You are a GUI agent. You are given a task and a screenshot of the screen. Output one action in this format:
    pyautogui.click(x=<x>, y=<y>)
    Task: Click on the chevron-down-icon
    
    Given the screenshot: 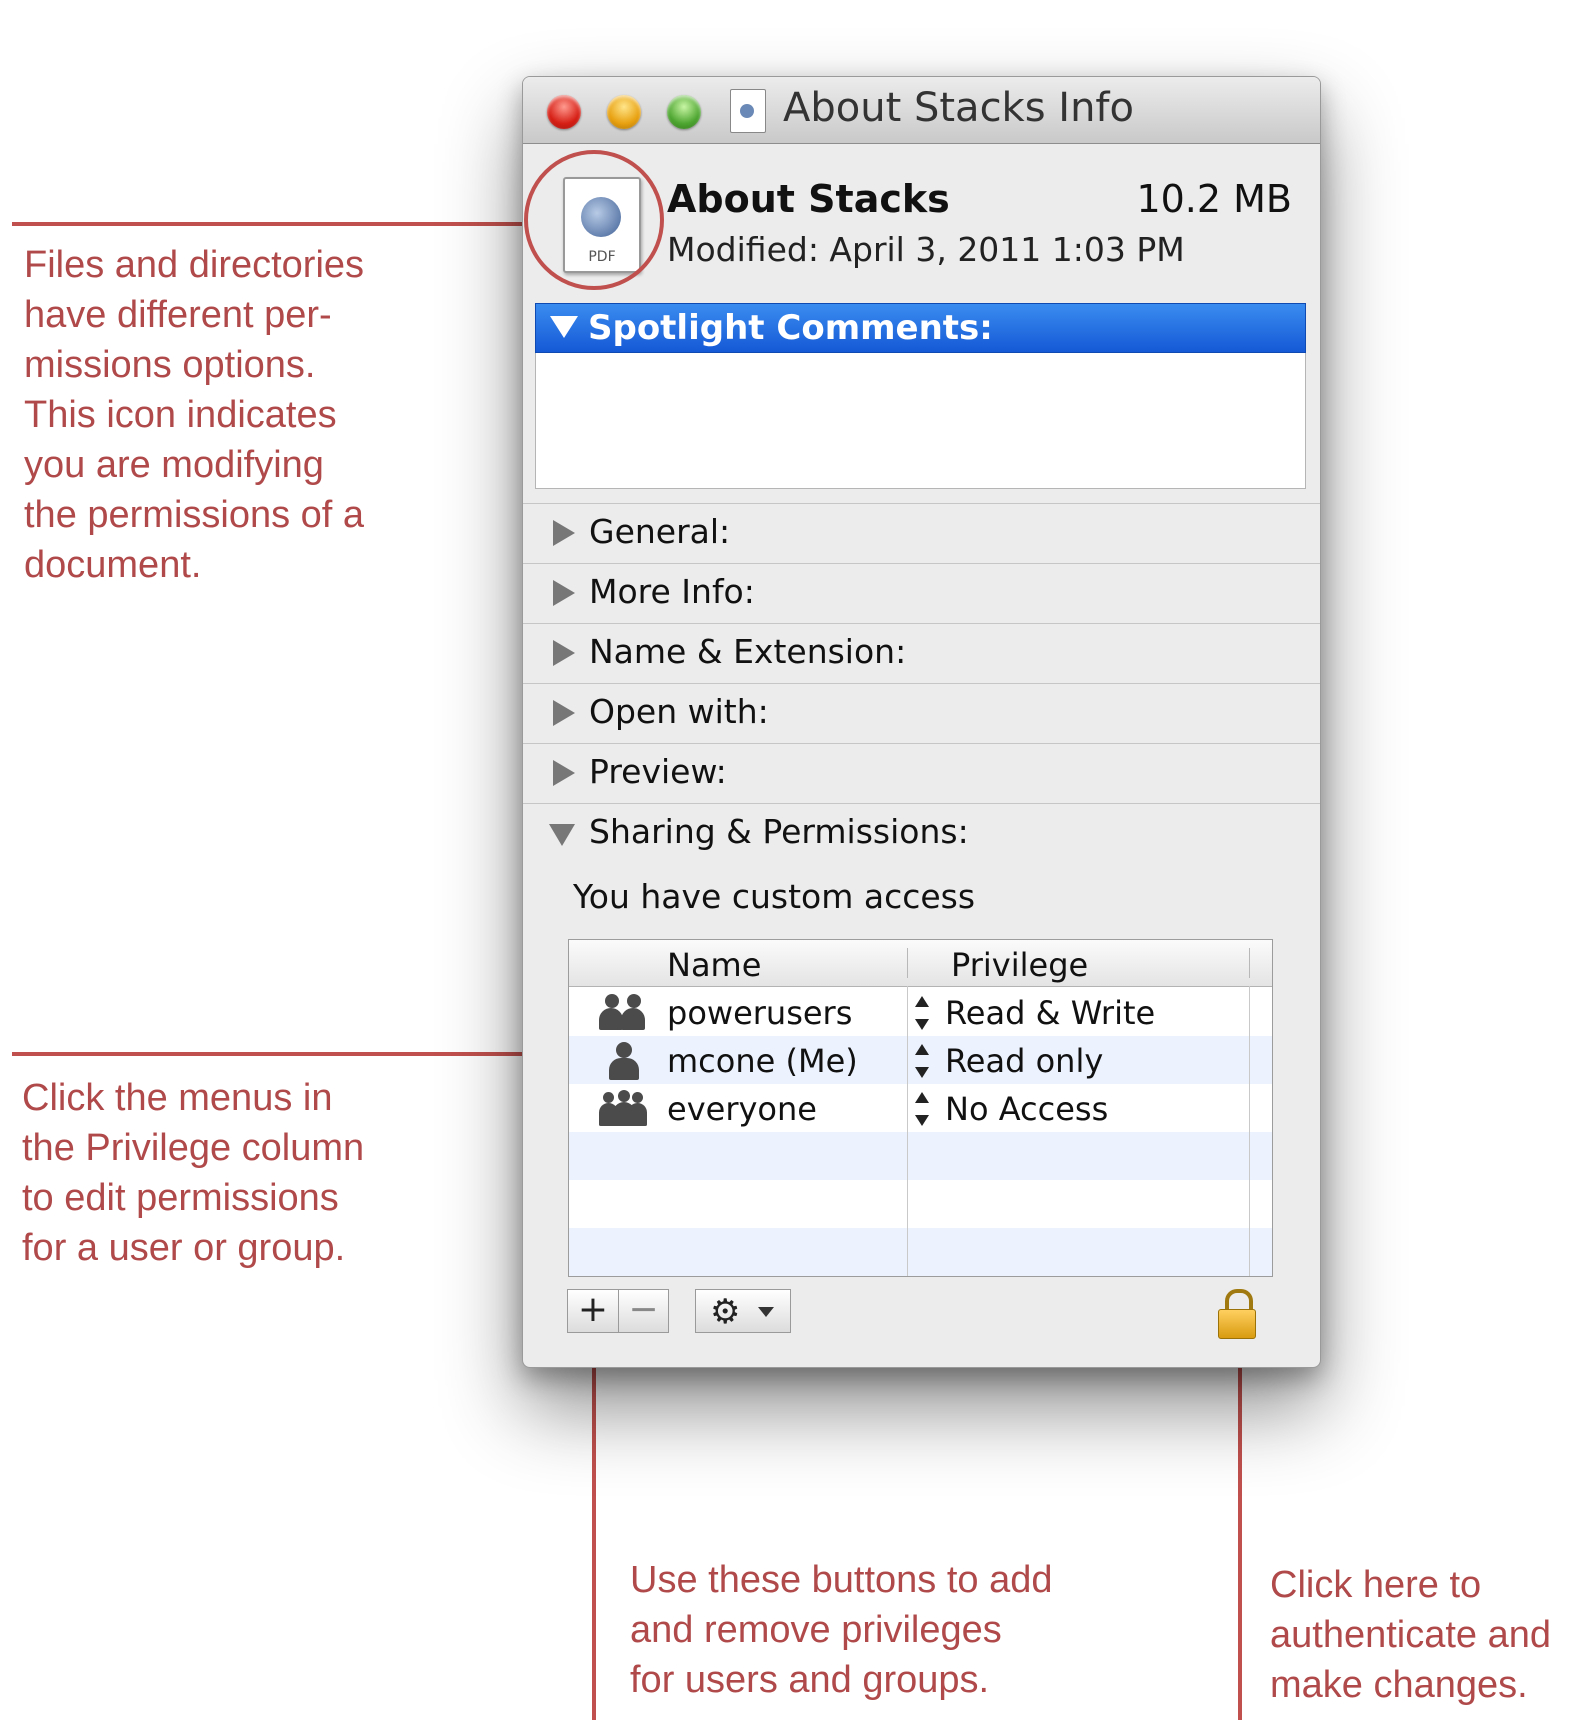 What is the action you would take?
    pyautogui.click(x=766, y=1312)
    